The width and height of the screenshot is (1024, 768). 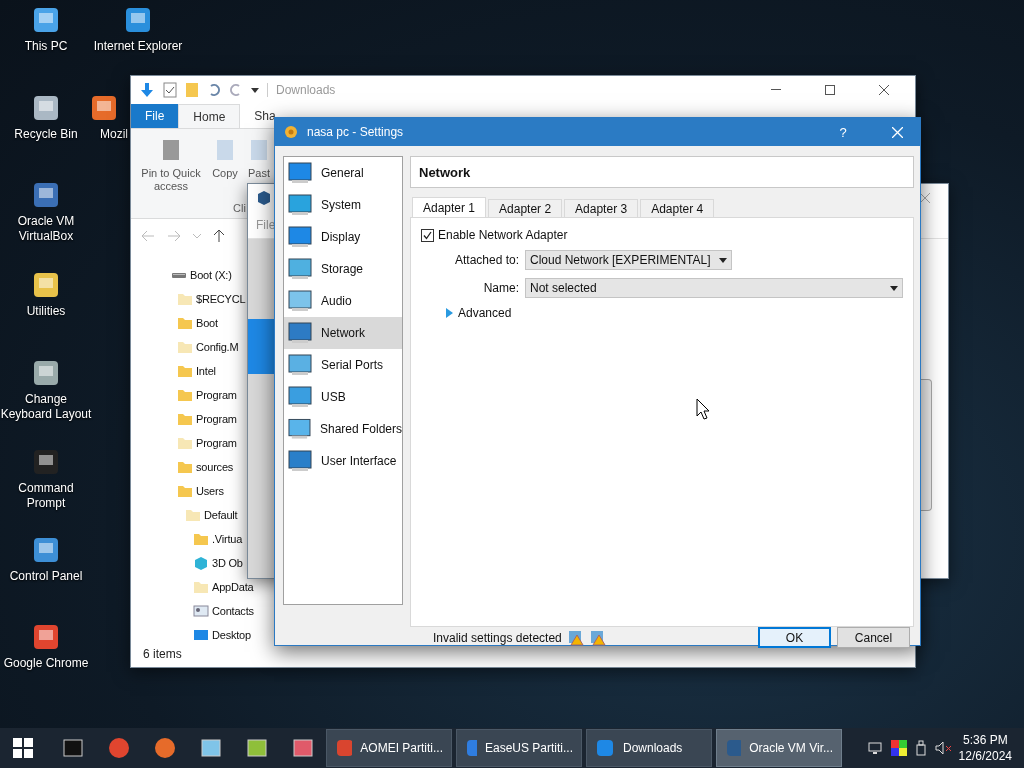 What do you see at coordinates (227, 539) in the screenshot?
I see `tree-item: .Virtua` at bounding box center [227, 539].